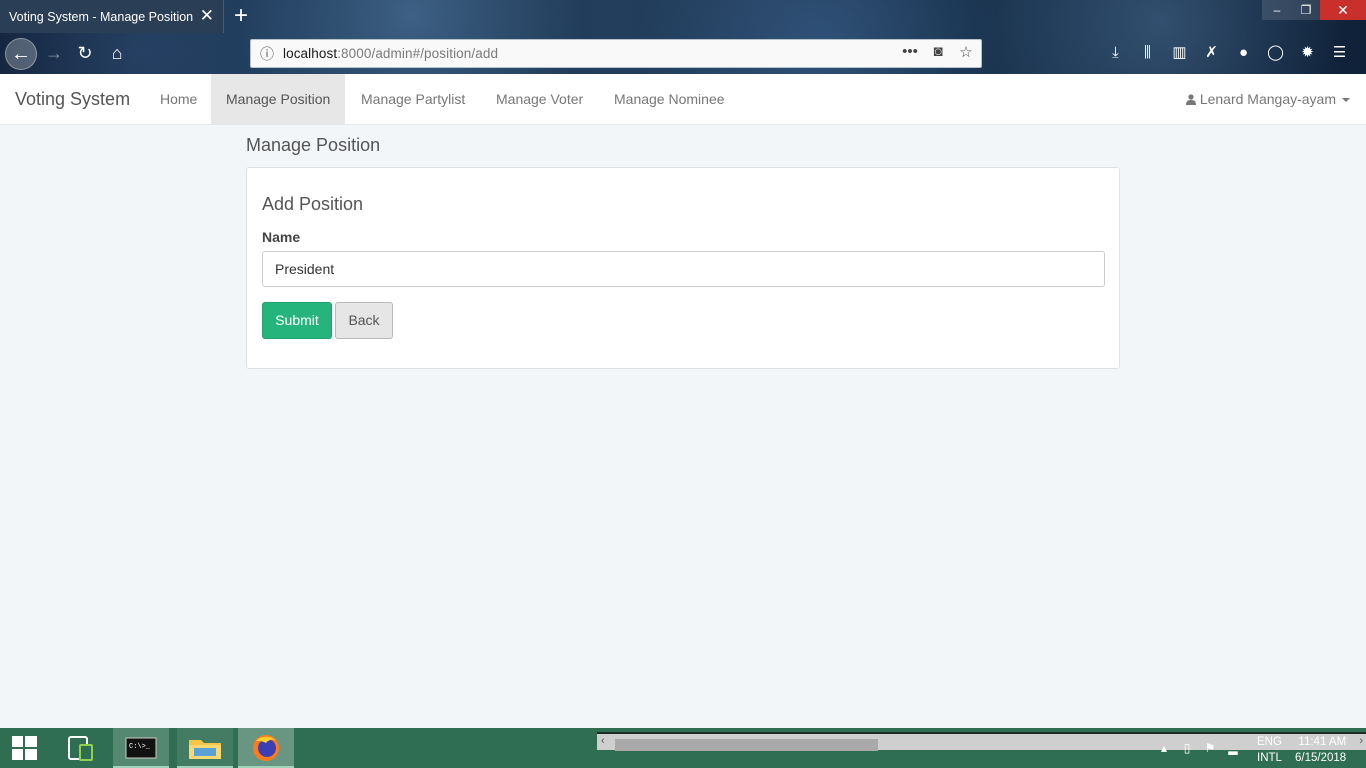  What do you see at coordinates (669, 99) in the screenshot?
I see `nav-manage-nominee: Manage Nominee` at bounding box center [669, 99].